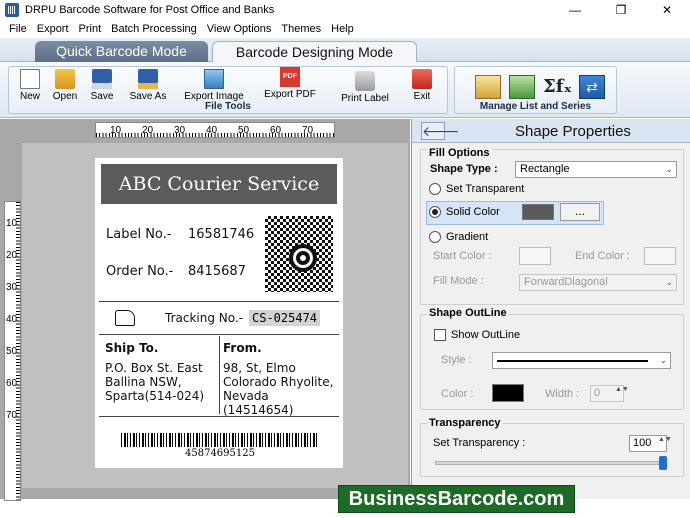 The width and height of the screenshot is (690, 518). Describe the element at coordinates (12, 351) in the screenshot. I see `ruler-tick: 50` at that location.